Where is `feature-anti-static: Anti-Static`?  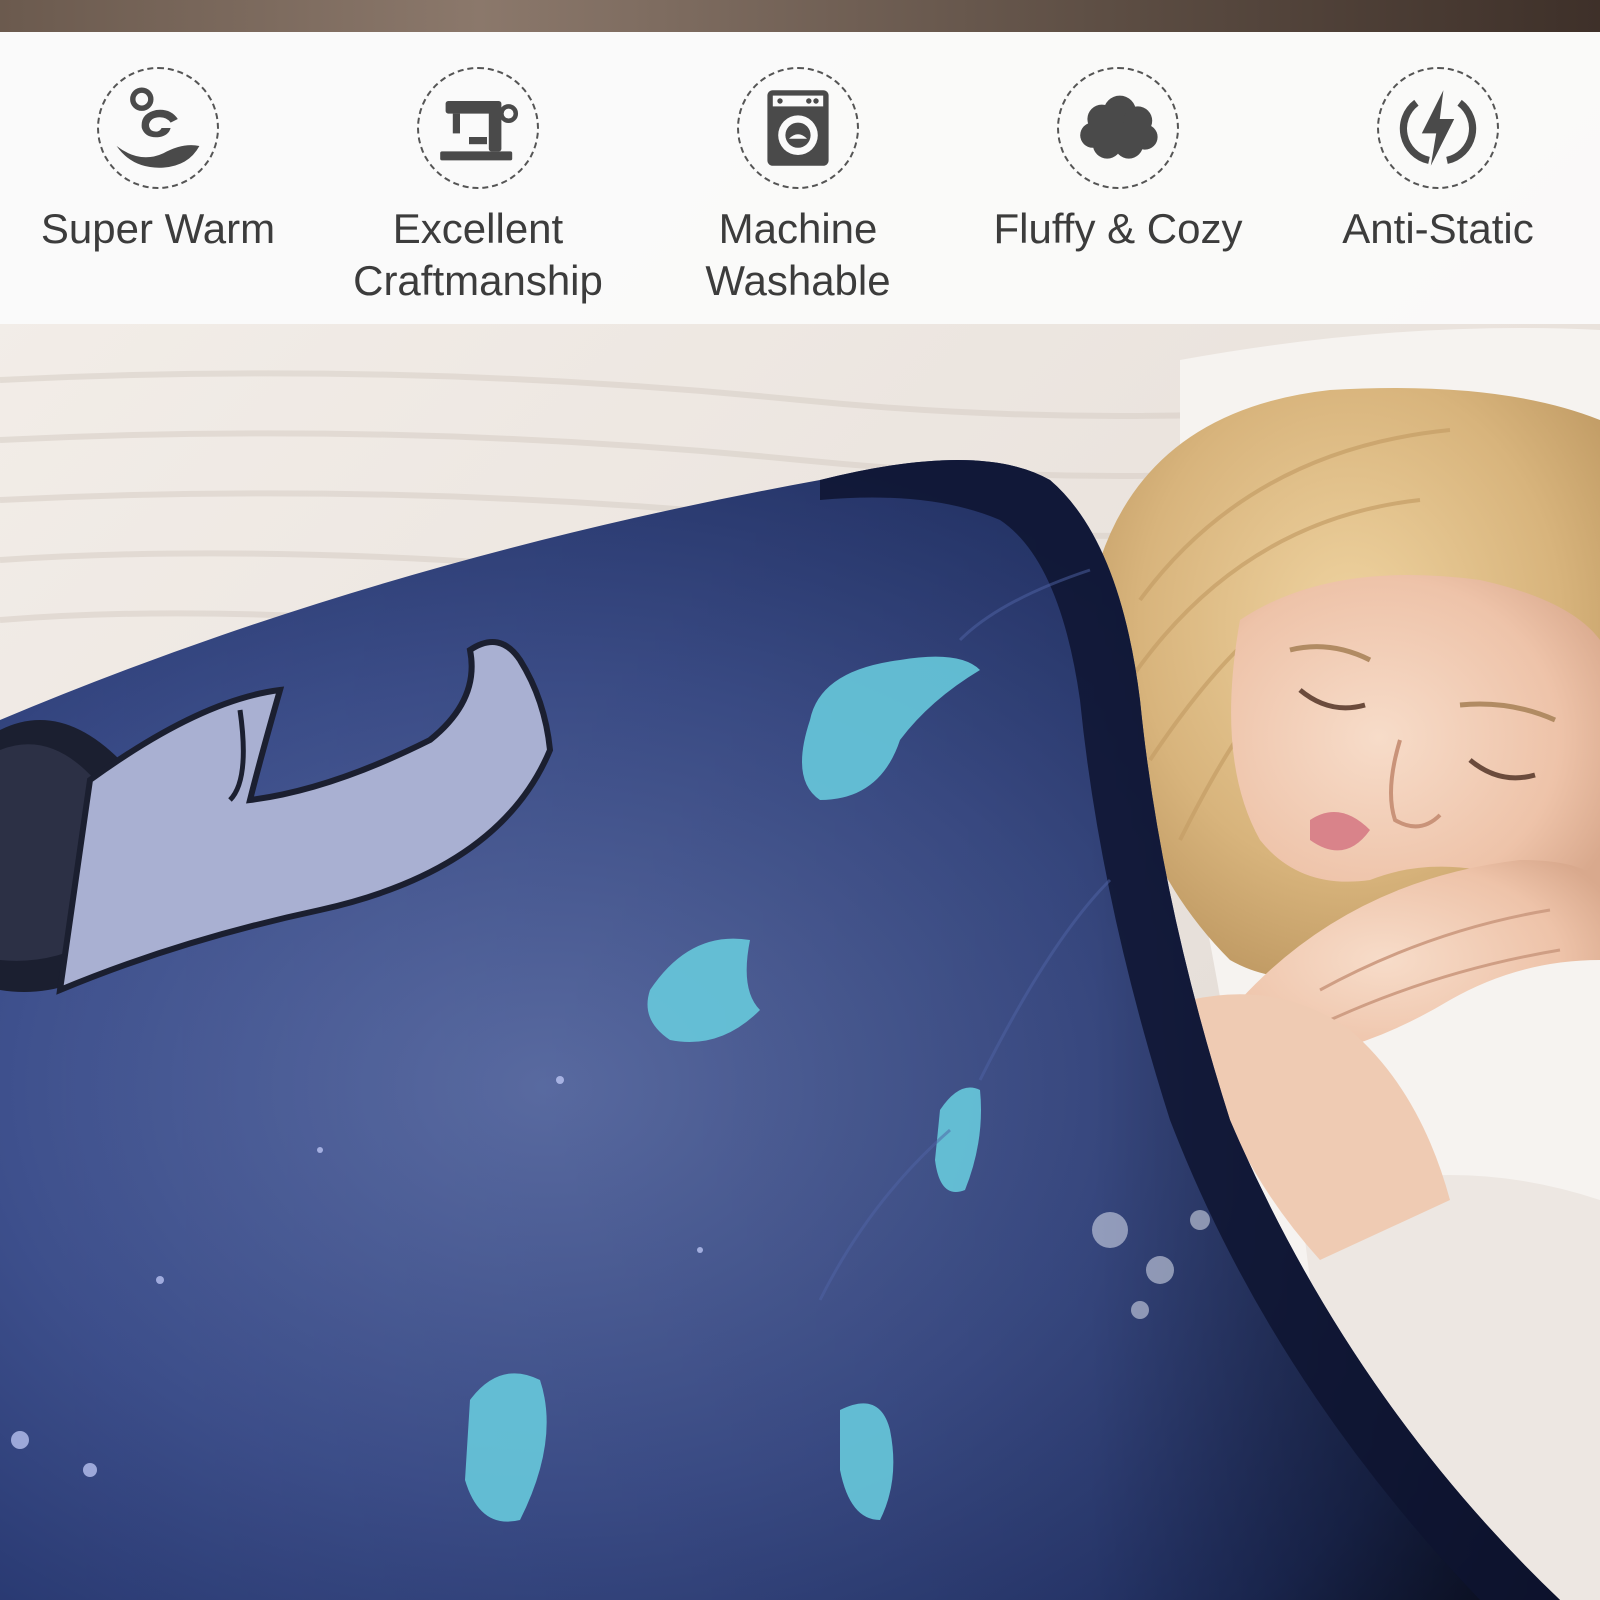
feature-anti-static: Anti-Static is located at coordinates (1438, 161).